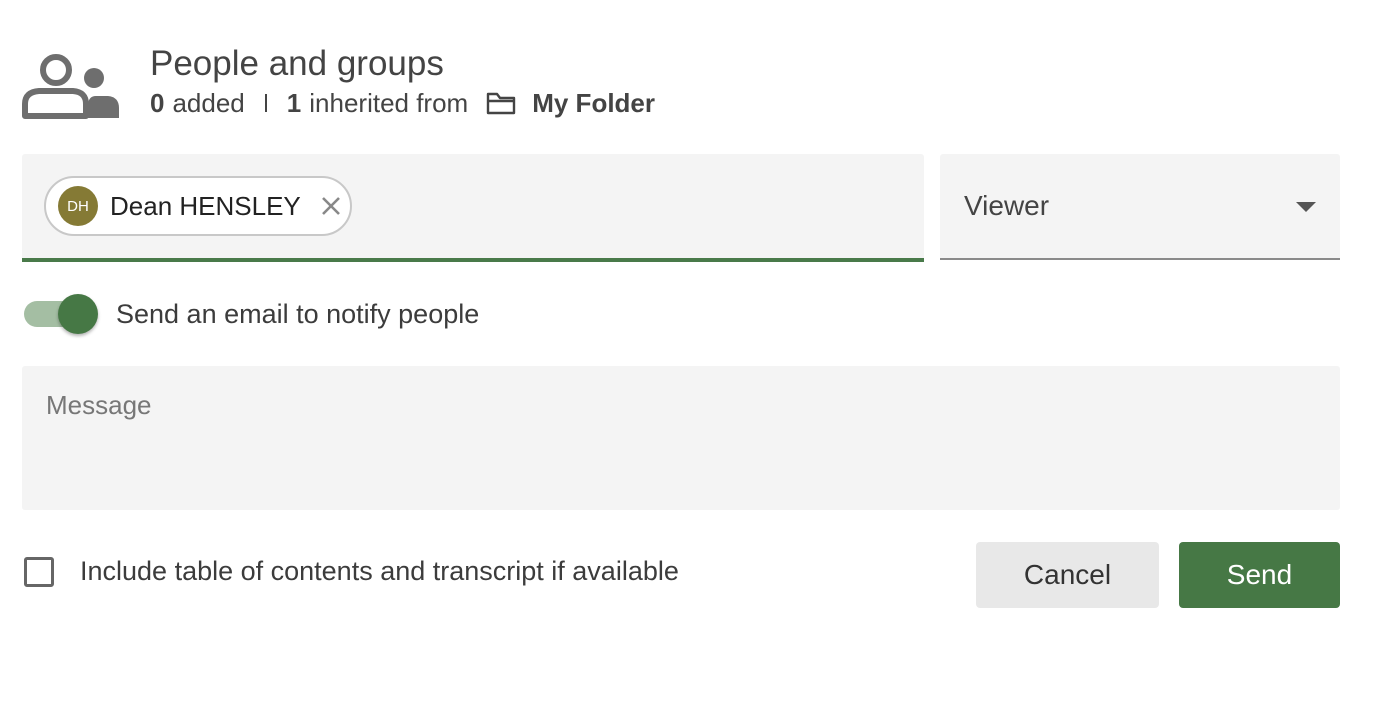  I want to click on role-select: Viewer, so click(1140, 207).